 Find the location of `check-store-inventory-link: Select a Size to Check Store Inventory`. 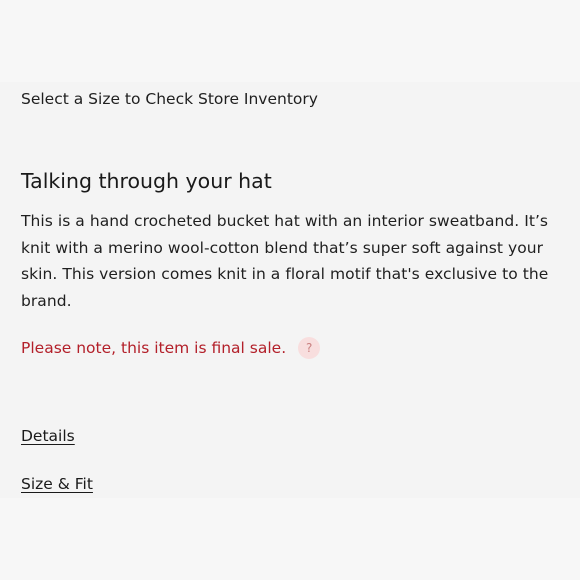

check-store-inventory-link: Select a Size to Check Store Inventory is located at coordinates (169, 99).